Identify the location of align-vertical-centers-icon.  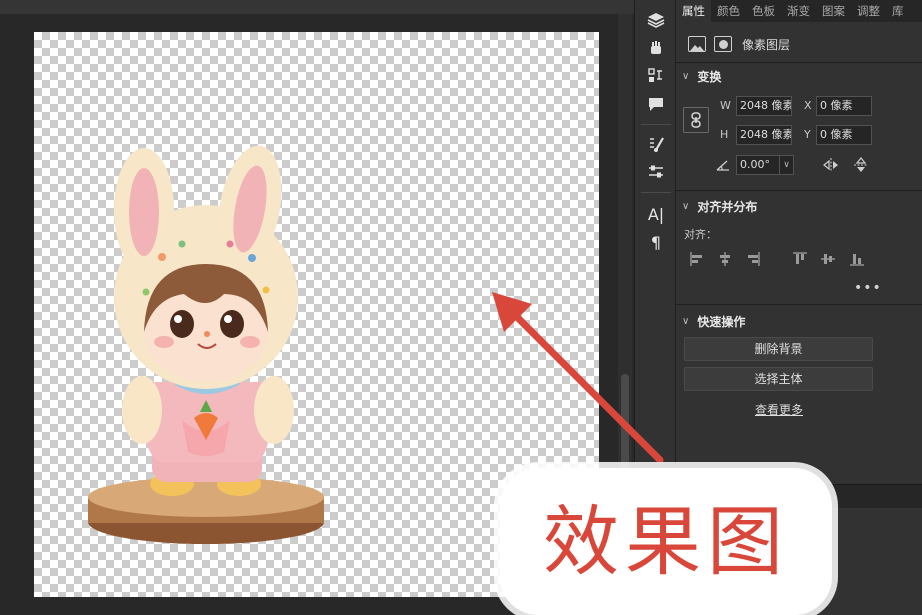
(828, 259).